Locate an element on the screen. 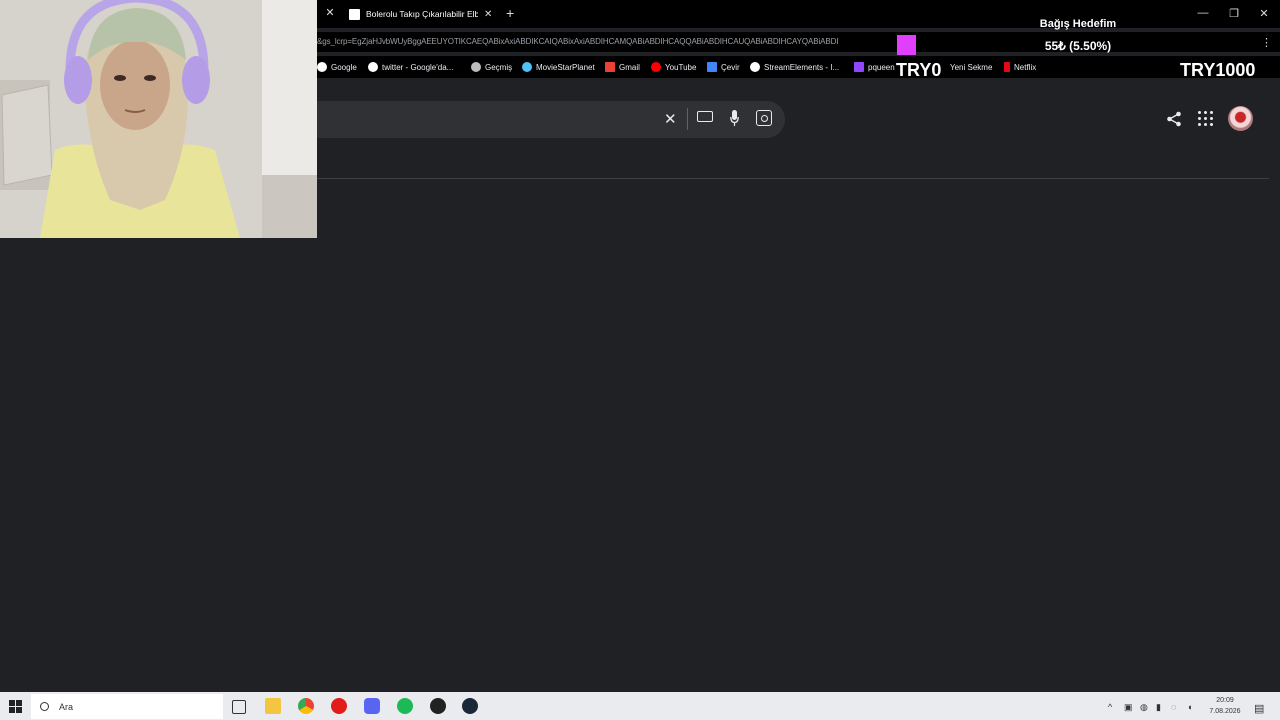 The height and width of the screenshot is (720, 1280). spotify-icon is located at coordinates (405, 706).